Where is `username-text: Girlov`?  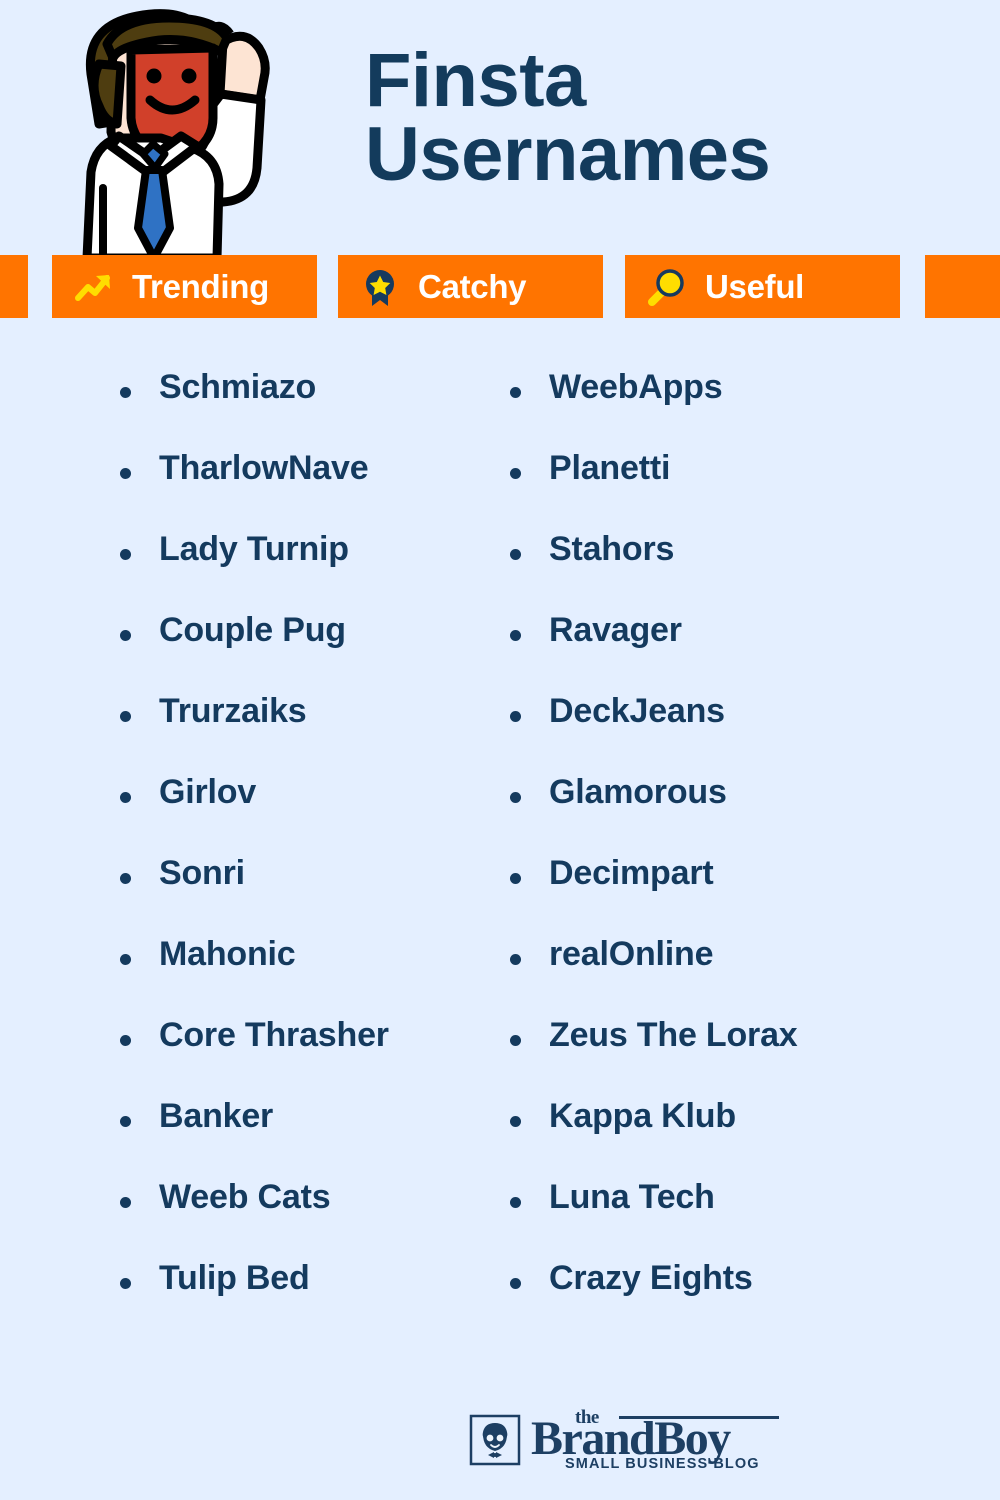 username-text: Girlov is located at coordinates (208, 792).